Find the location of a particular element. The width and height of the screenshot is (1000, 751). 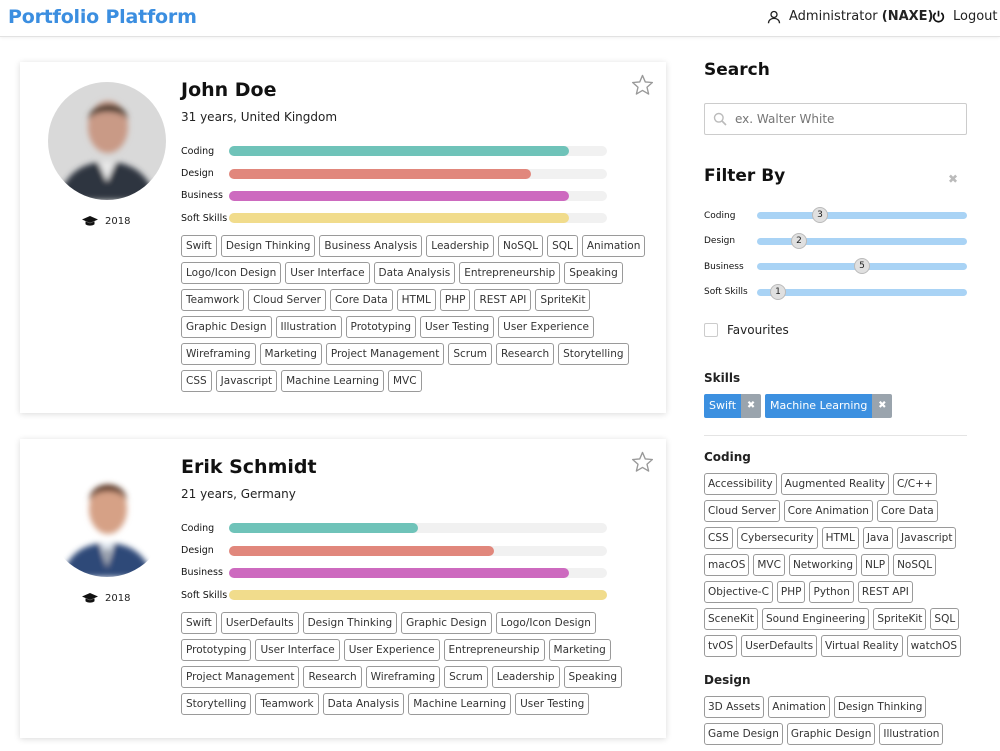

skill-tag: NLP is located at coordinates (875, 565).